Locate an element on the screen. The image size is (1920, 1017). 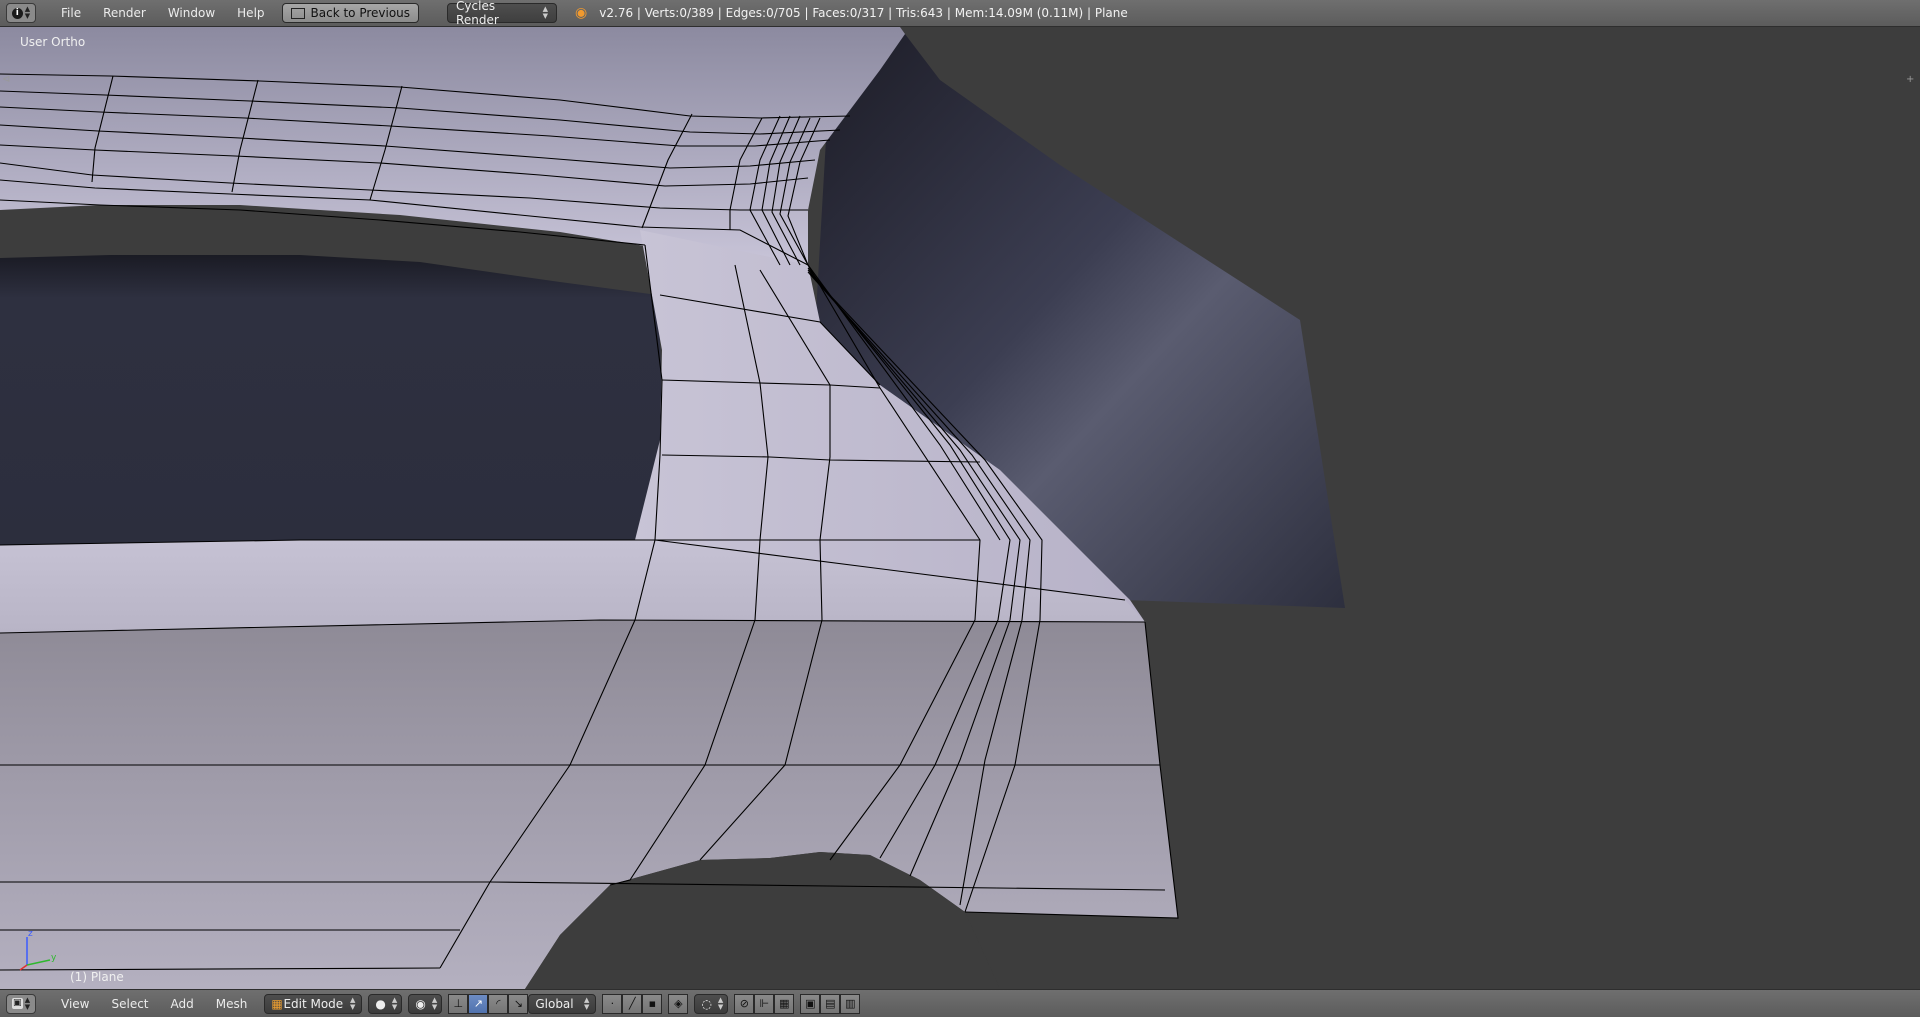
snap-group: ⊘ ⊩ ▦ is located at coordinates (764, 1003).